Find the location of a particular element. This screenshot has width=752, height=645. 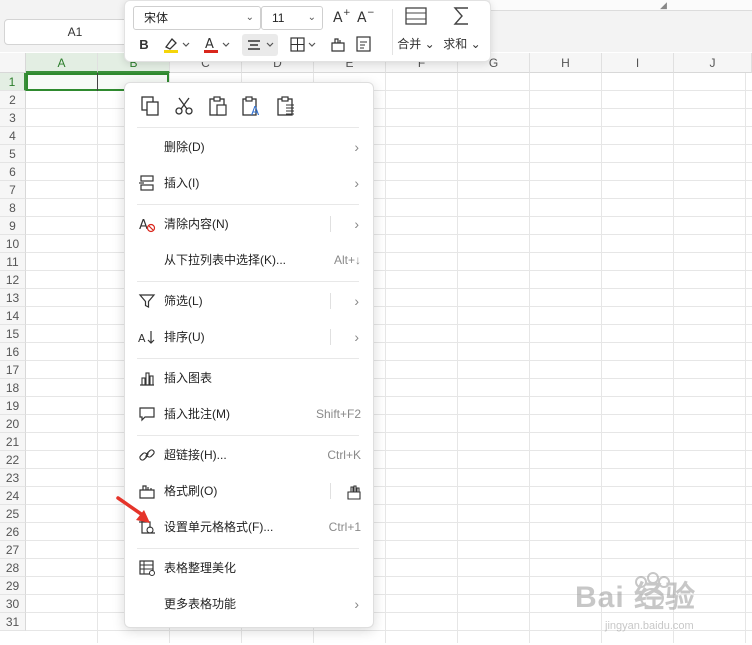

resize-handle-icon: ◢ is located at coordinates (663, 5).